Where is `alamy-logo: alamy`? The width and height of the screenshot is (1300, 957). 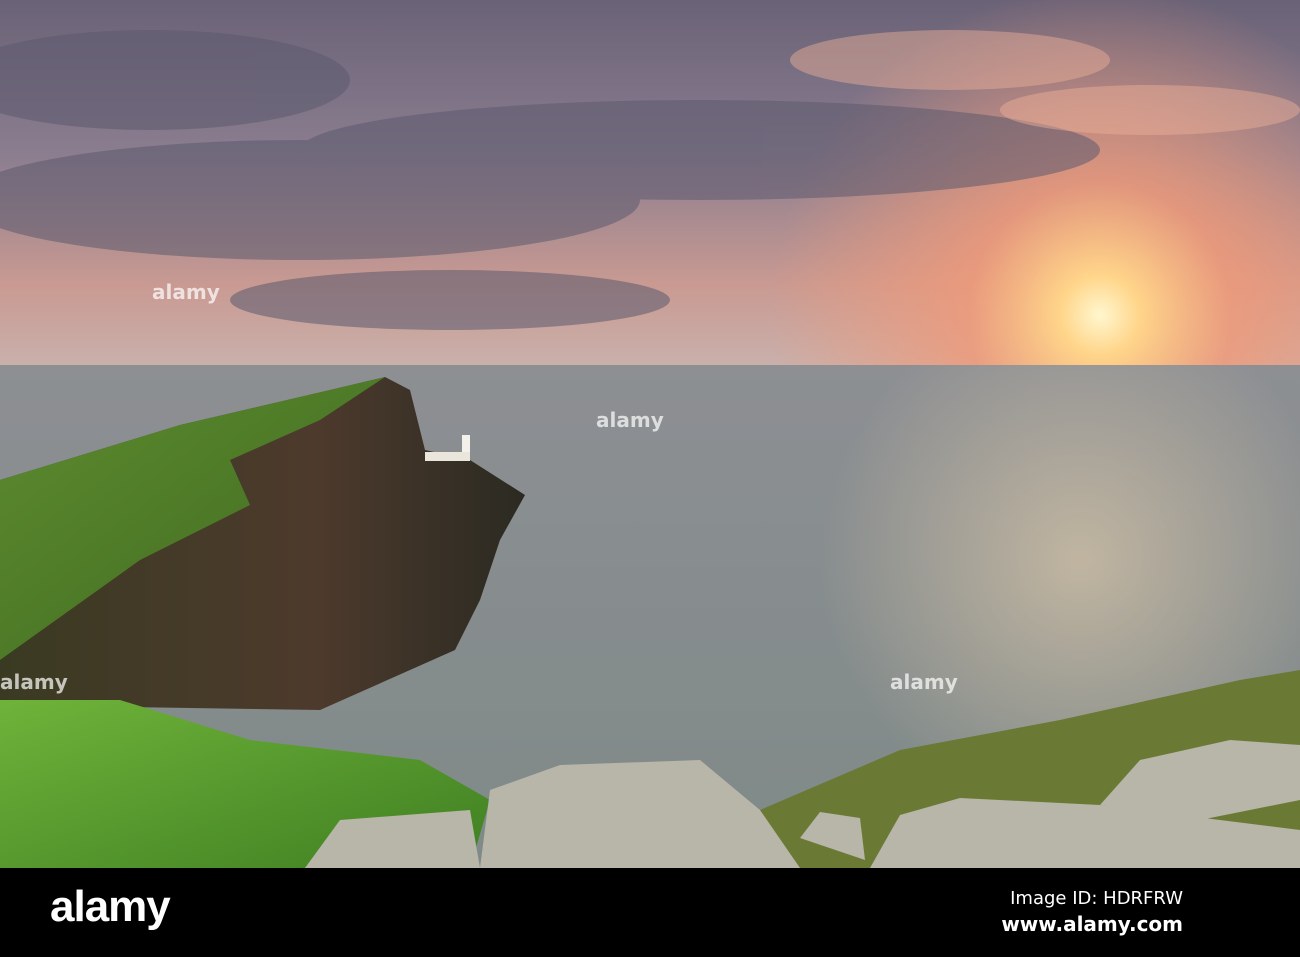
alamy-logo: alamy is located at coordinates (110, 907).